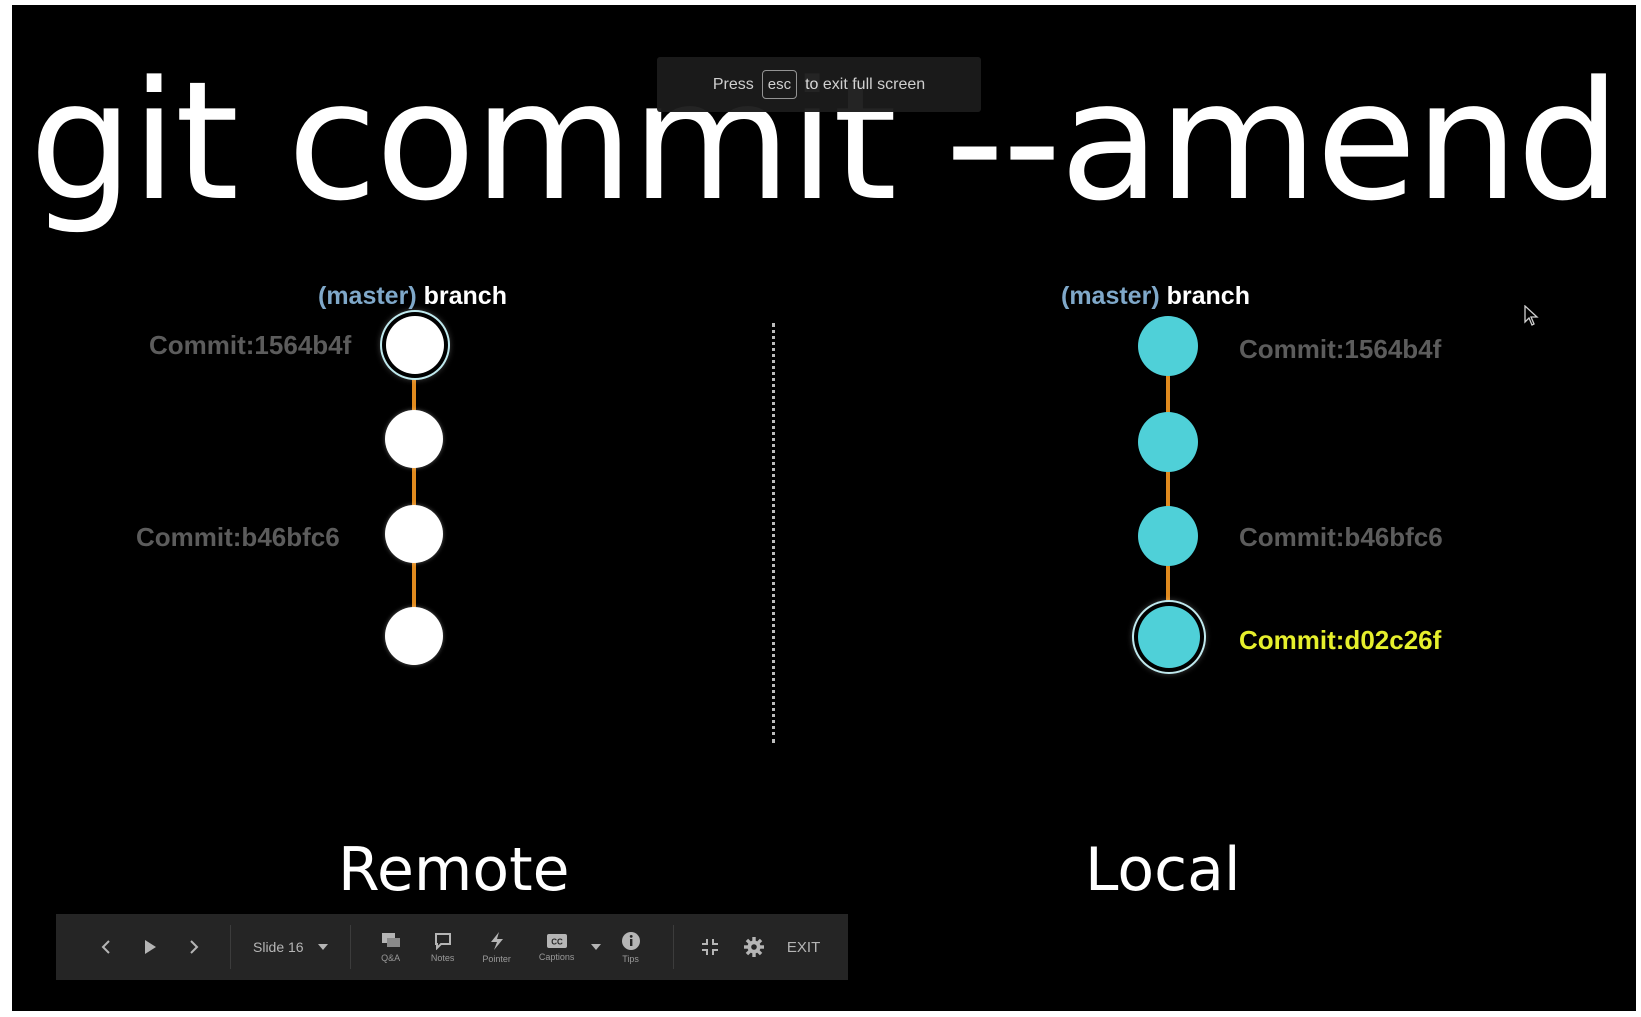 The height and width of the screenshot is (1017, 1641). Describe the element at coordinates (250, 345) in the screenshot. I see `remote-commit-label-1: Commit:1564b4f` at that location.